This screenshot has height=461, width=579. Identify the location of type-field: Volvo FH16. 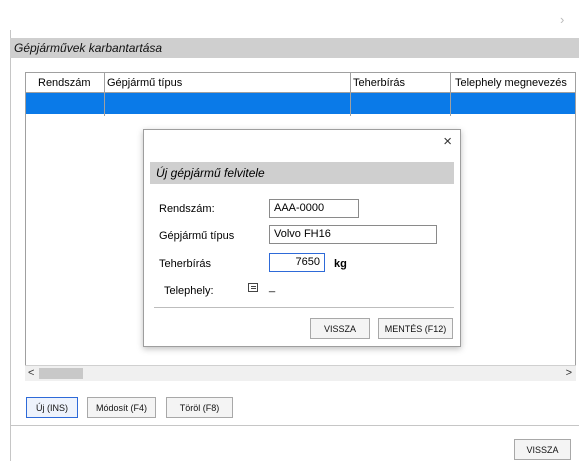
(353, 234).